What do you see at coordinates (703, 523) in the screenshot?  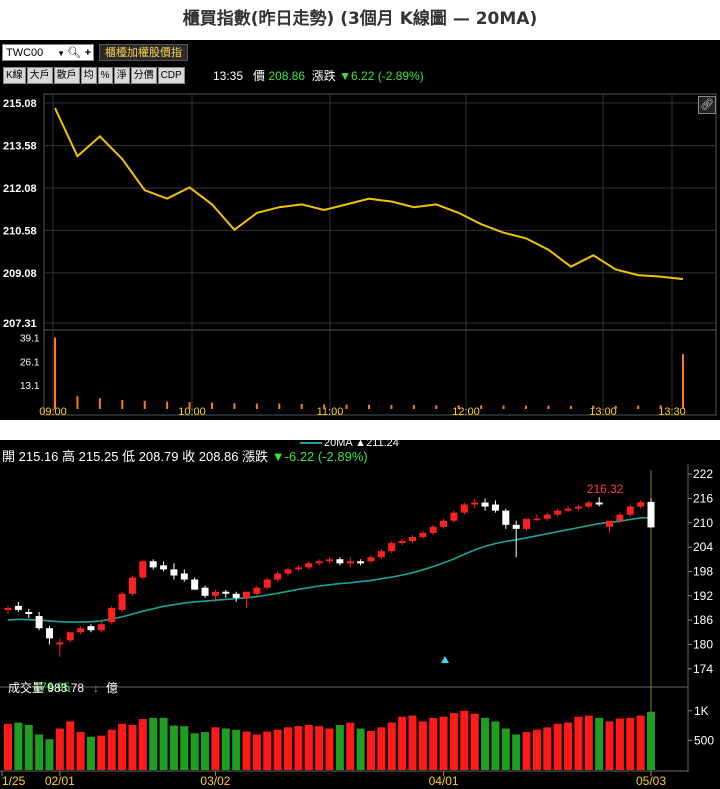 I see `y-tick-label: 210` at bounding box center [703, 523].